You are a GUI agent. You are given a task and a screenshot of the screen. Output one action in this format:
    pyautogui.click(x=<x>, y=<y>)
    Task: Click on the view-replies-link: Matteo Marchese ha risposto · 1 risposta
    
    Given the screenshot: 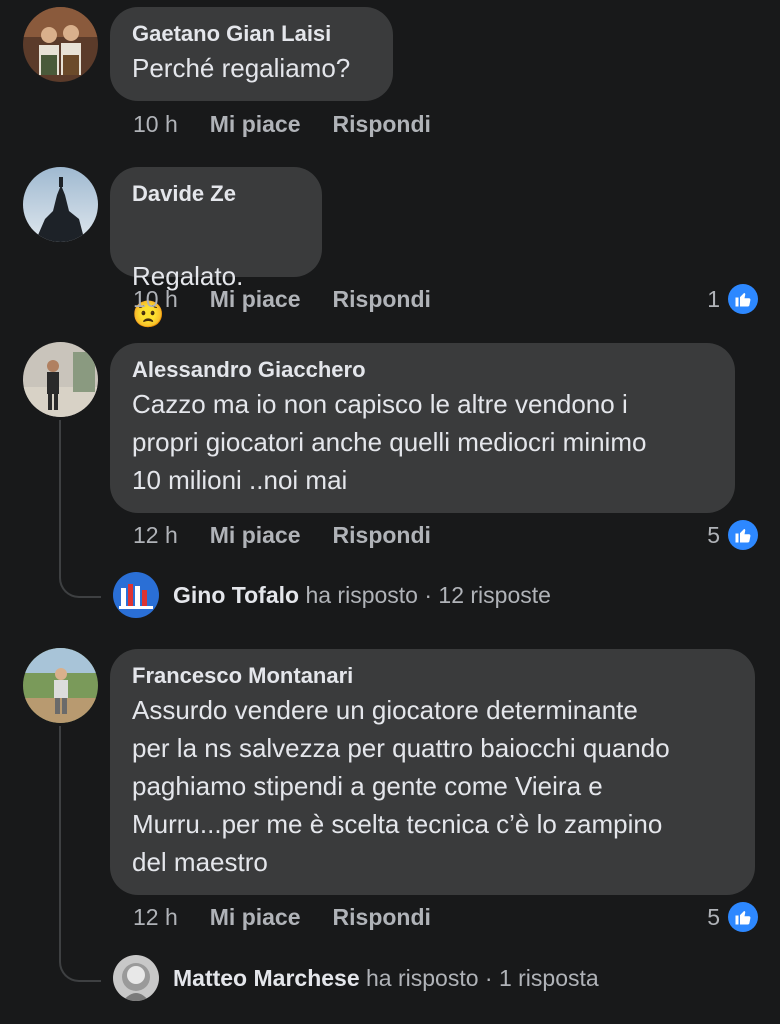 What is the action you would take?
    pyautogui.click(x=356, y=978)
    